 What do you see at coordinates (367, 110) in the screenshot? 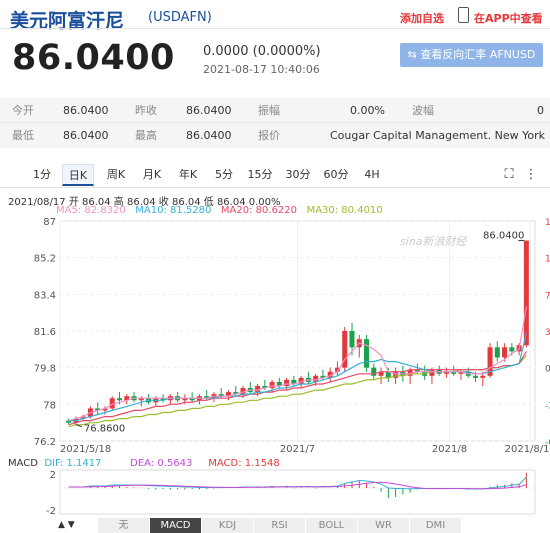
I see `amplitude-value: 0.00%` at bounding box center [367, 110].